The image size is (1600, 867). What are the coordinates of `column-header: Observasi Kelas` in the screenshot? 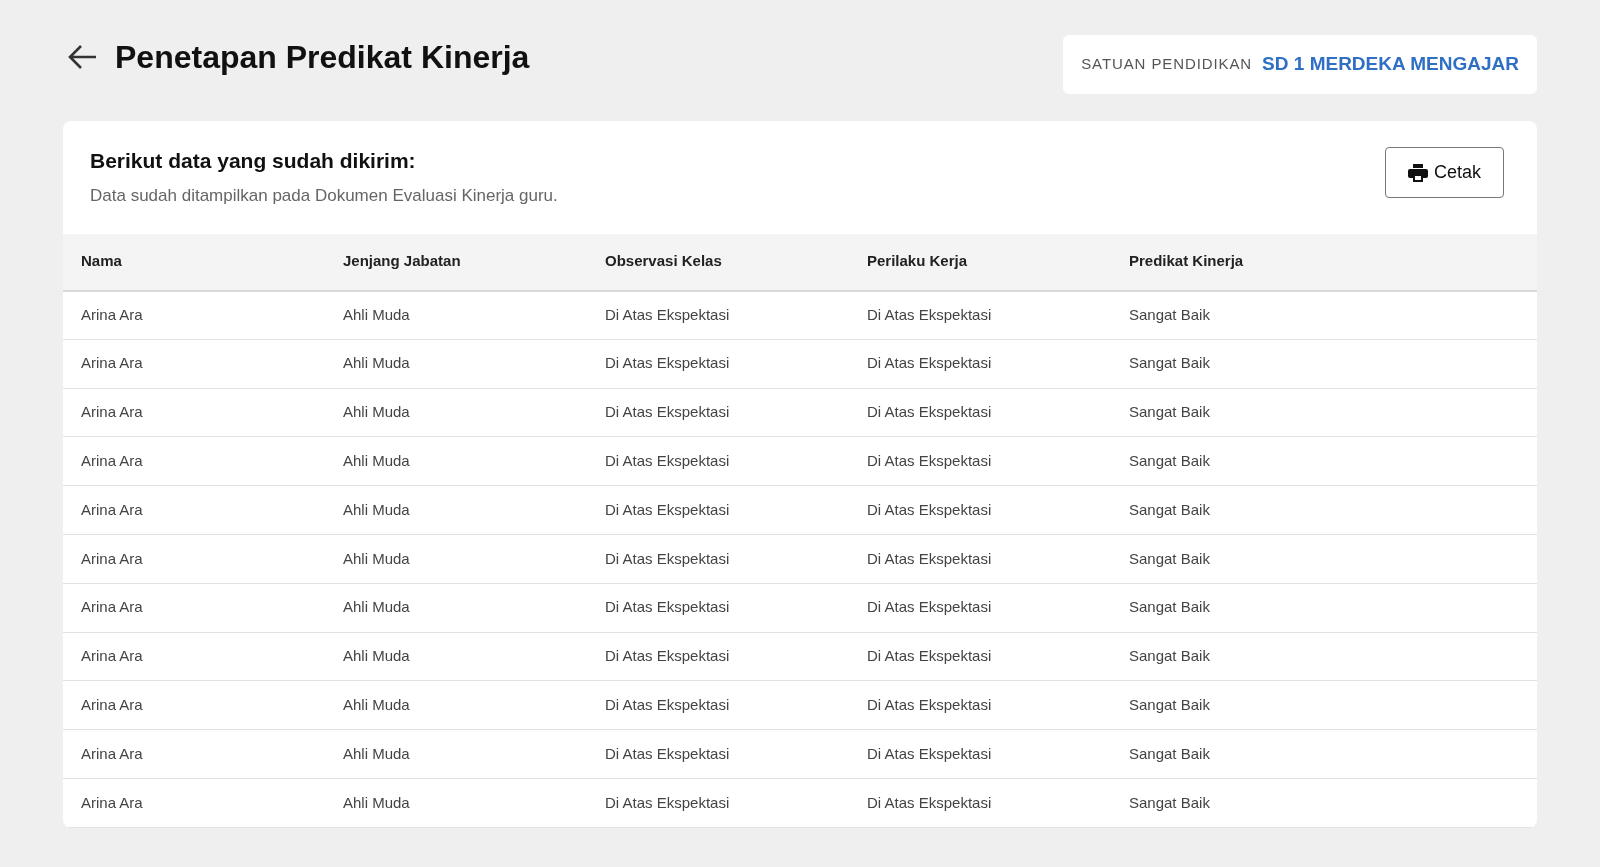 It's located at (718, 262).